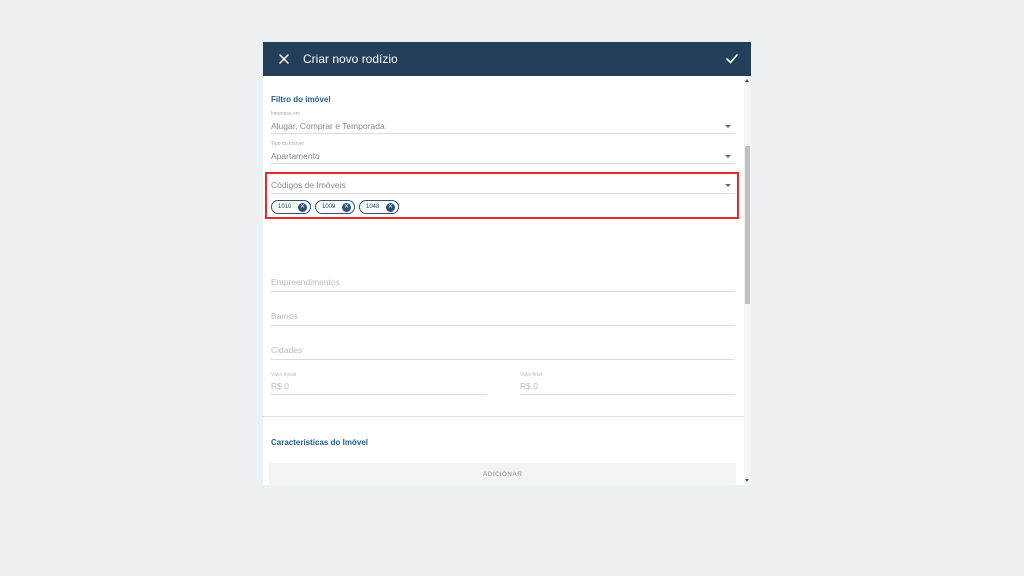  Describe the element at coordinates (284, 375) in the screenshot. I see `min-value-label: Valor inicial` at that location.